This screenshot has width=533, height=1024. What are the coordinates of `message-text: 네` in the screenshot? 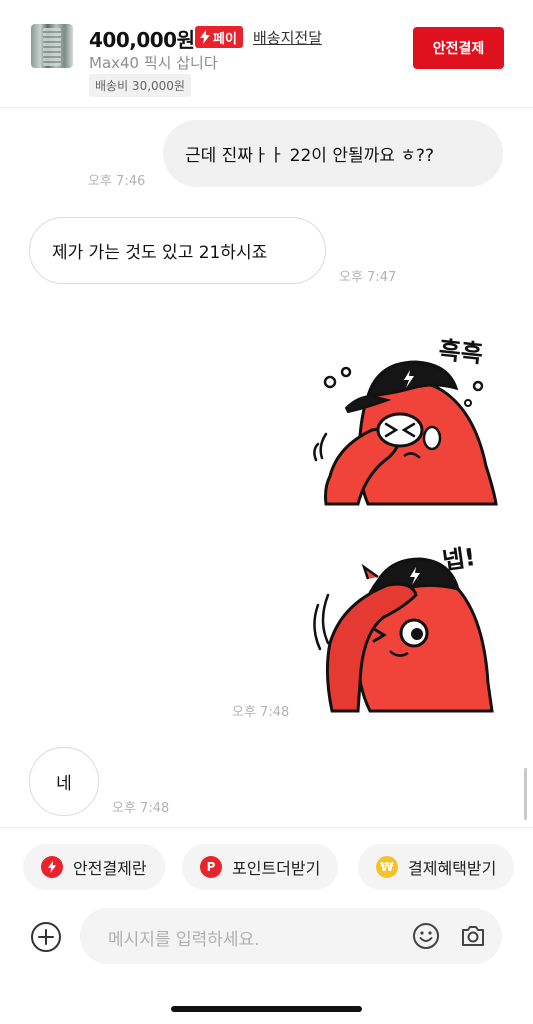 It's located at (64, 784).